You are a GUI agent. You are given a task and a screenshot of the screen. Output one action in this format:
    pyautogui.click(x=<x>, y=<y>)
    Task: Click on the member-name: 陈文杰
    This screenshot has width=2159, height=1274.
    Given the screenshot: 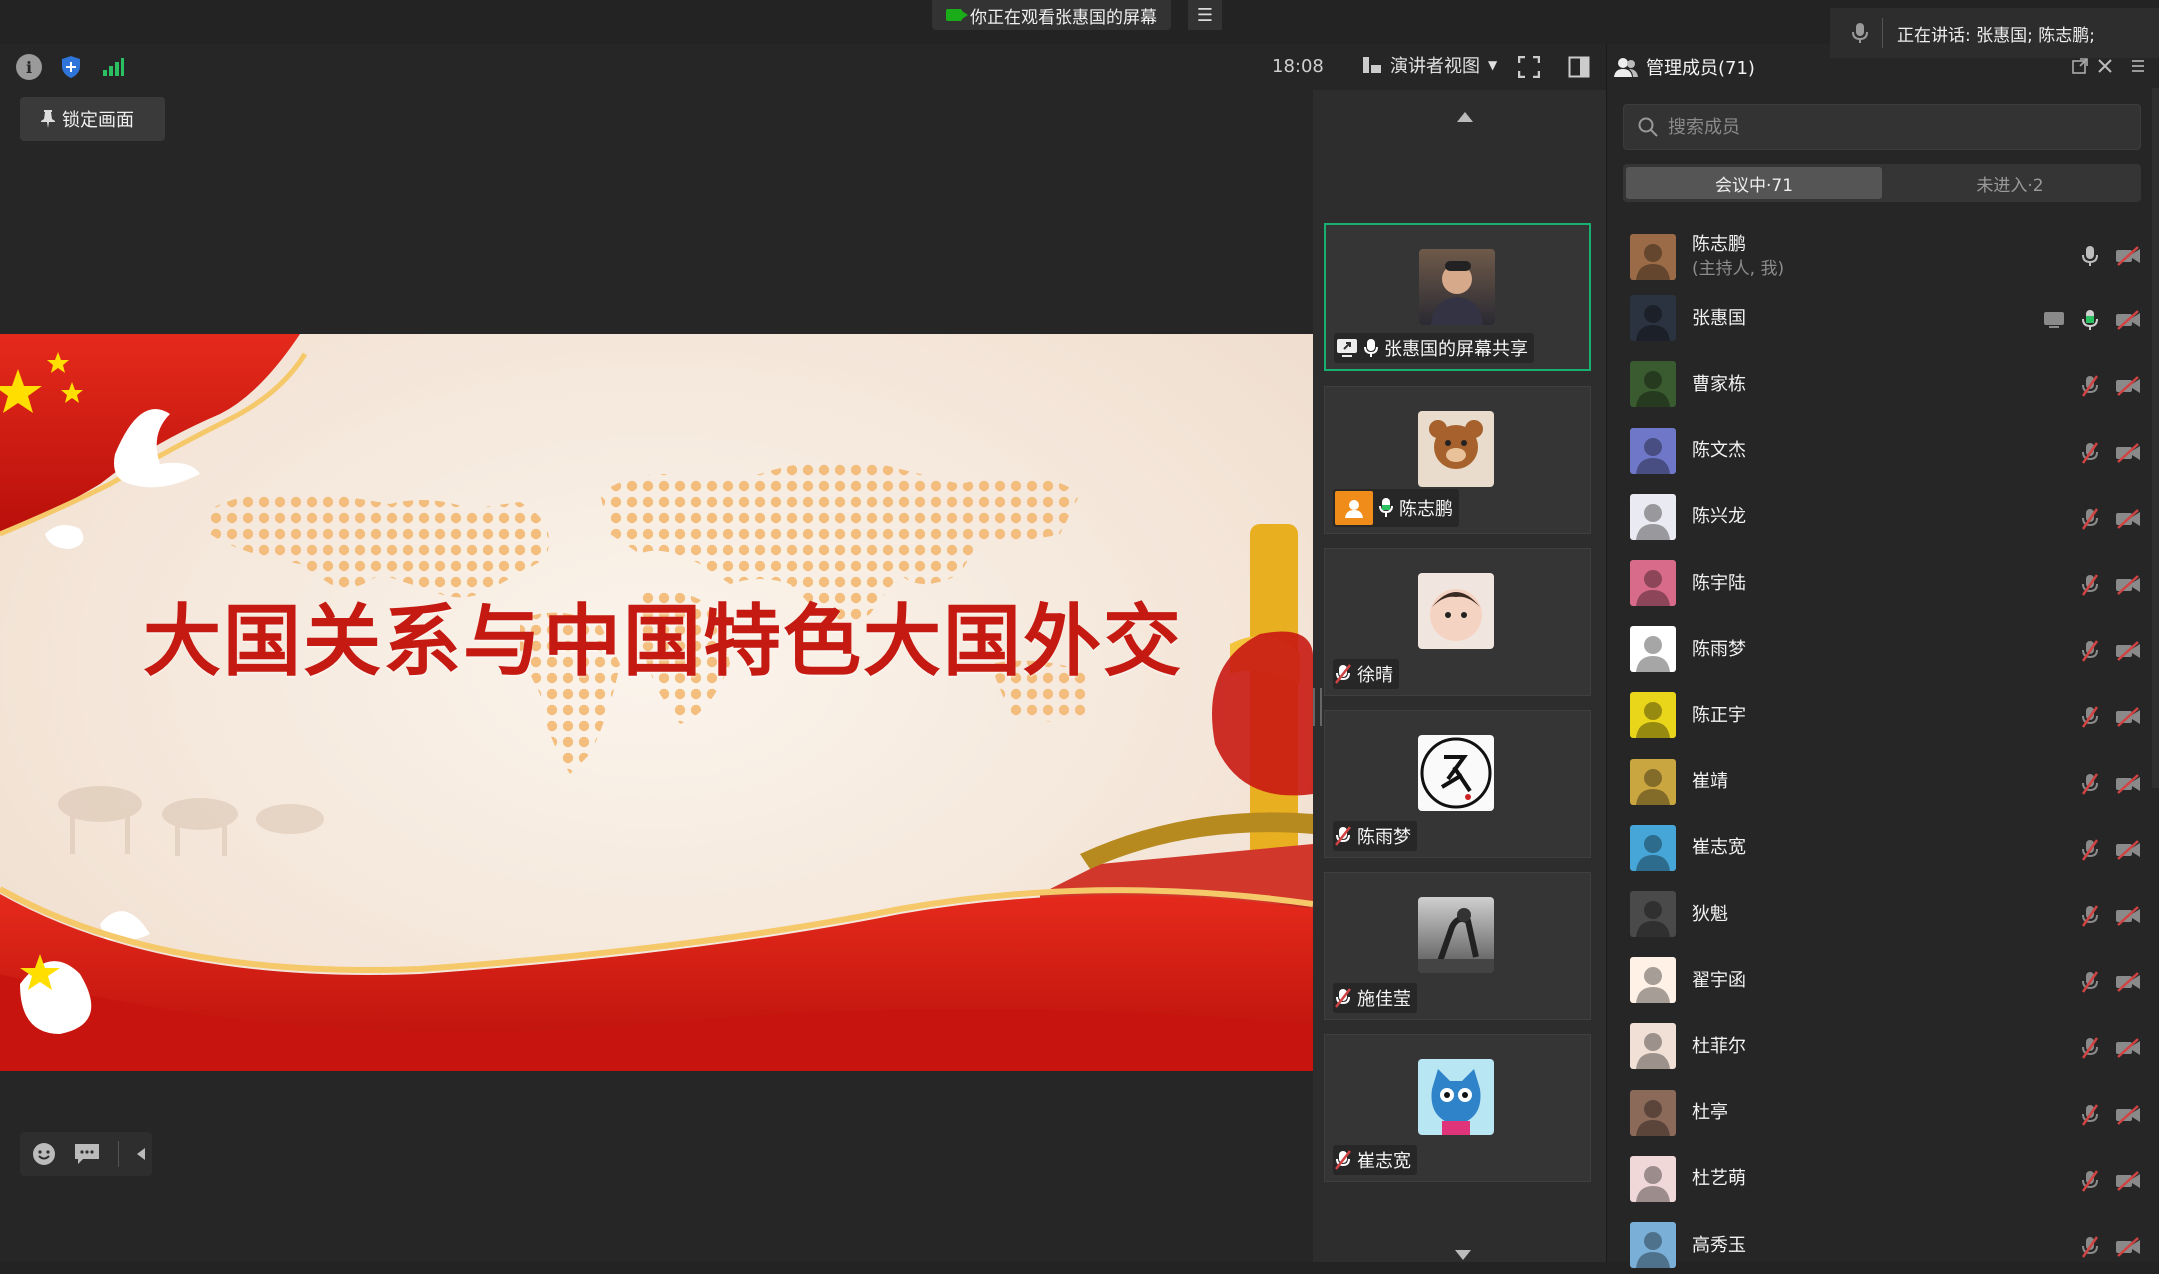 What is the action you would take?
    pyautogui.click(x=1719, y=451)
    